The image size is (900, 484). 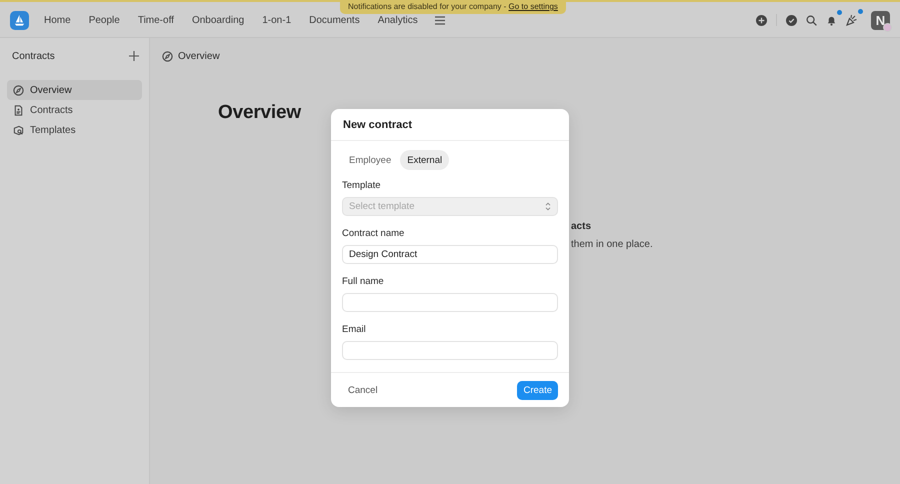 I want to click on sidebar-item: Templates, so click(x=74, y=130).